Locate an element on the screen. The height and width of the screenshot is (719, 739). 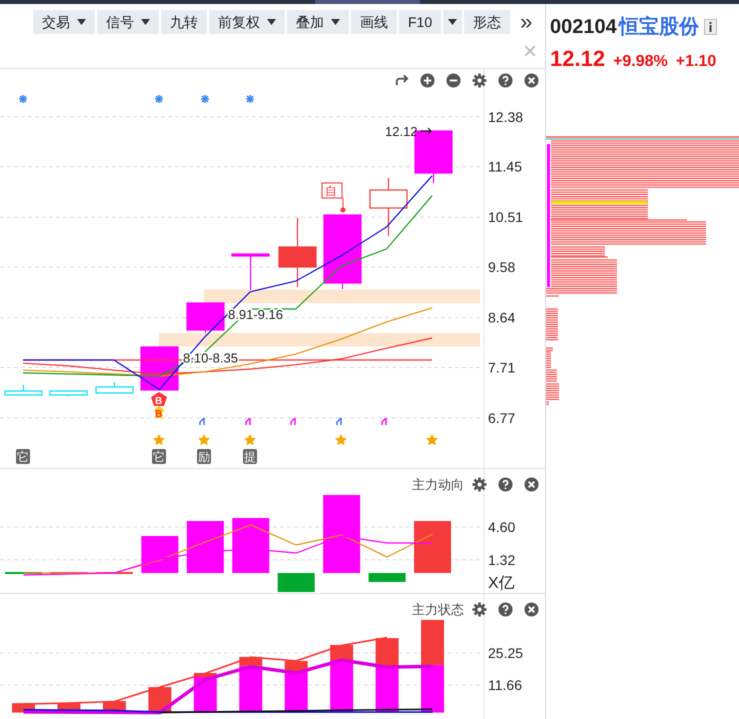
arrow-marker is located at coordinates (159, 412).